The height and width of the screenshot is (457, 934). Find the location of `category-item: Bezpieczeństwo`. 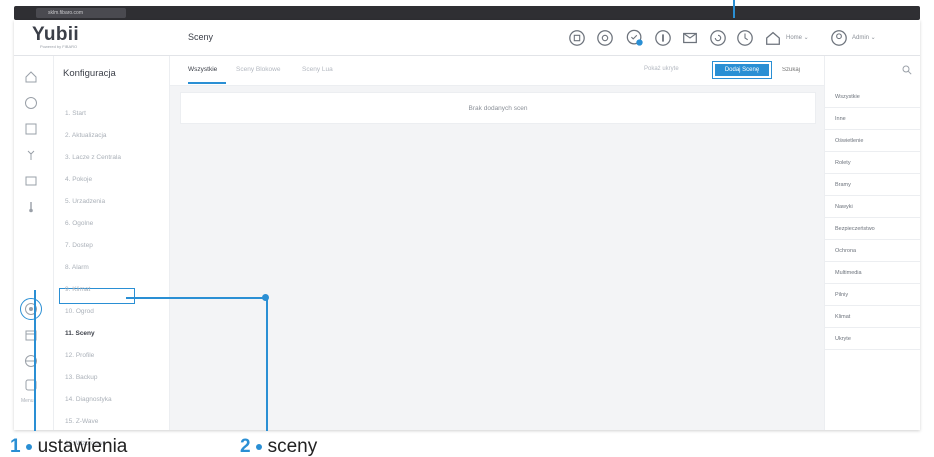

category-item: Bezpieczeństwo is located at coordinates (873, 229).